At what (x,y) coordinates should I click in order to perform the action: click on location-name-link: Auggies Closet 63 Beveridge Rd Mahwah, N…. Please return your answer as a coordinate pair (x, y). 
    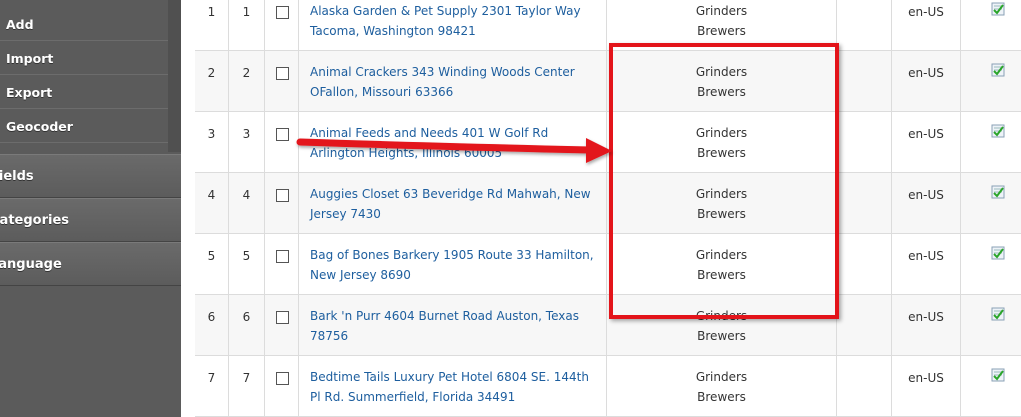
    Looking at the image, I should click on (450, 204).